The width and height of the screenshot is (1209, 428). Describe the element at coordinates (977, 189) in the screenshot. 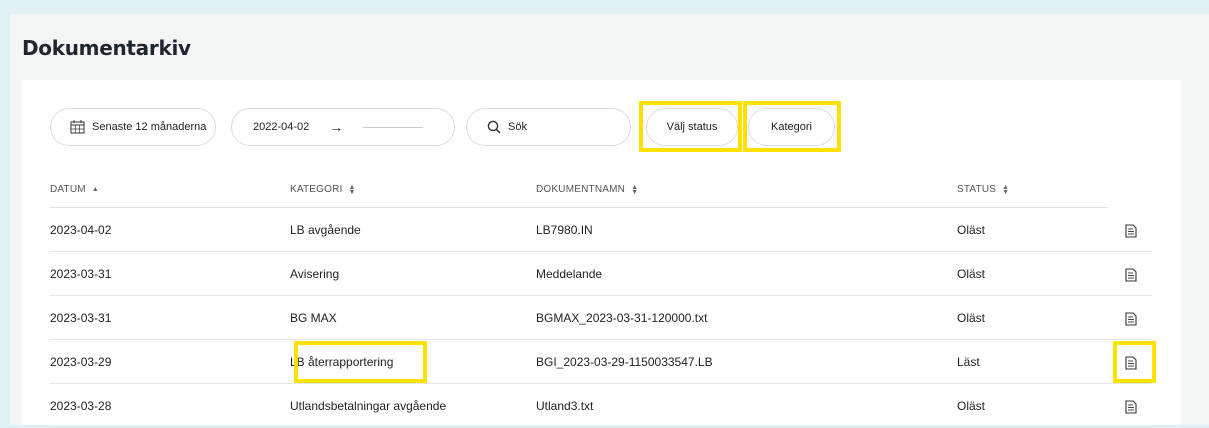

I see `column-header-status-label: STATUS` at that location.